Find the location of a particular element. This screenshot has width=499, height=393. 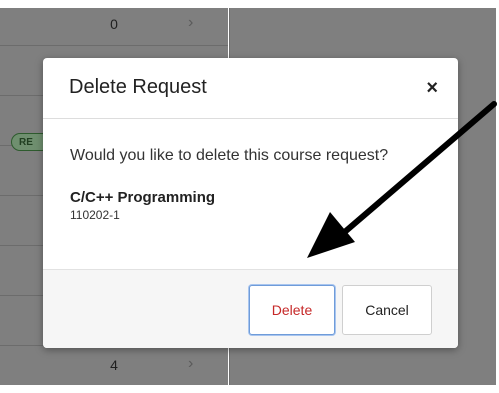

course-code: 110202-1 is located at coordinates (95, 215).